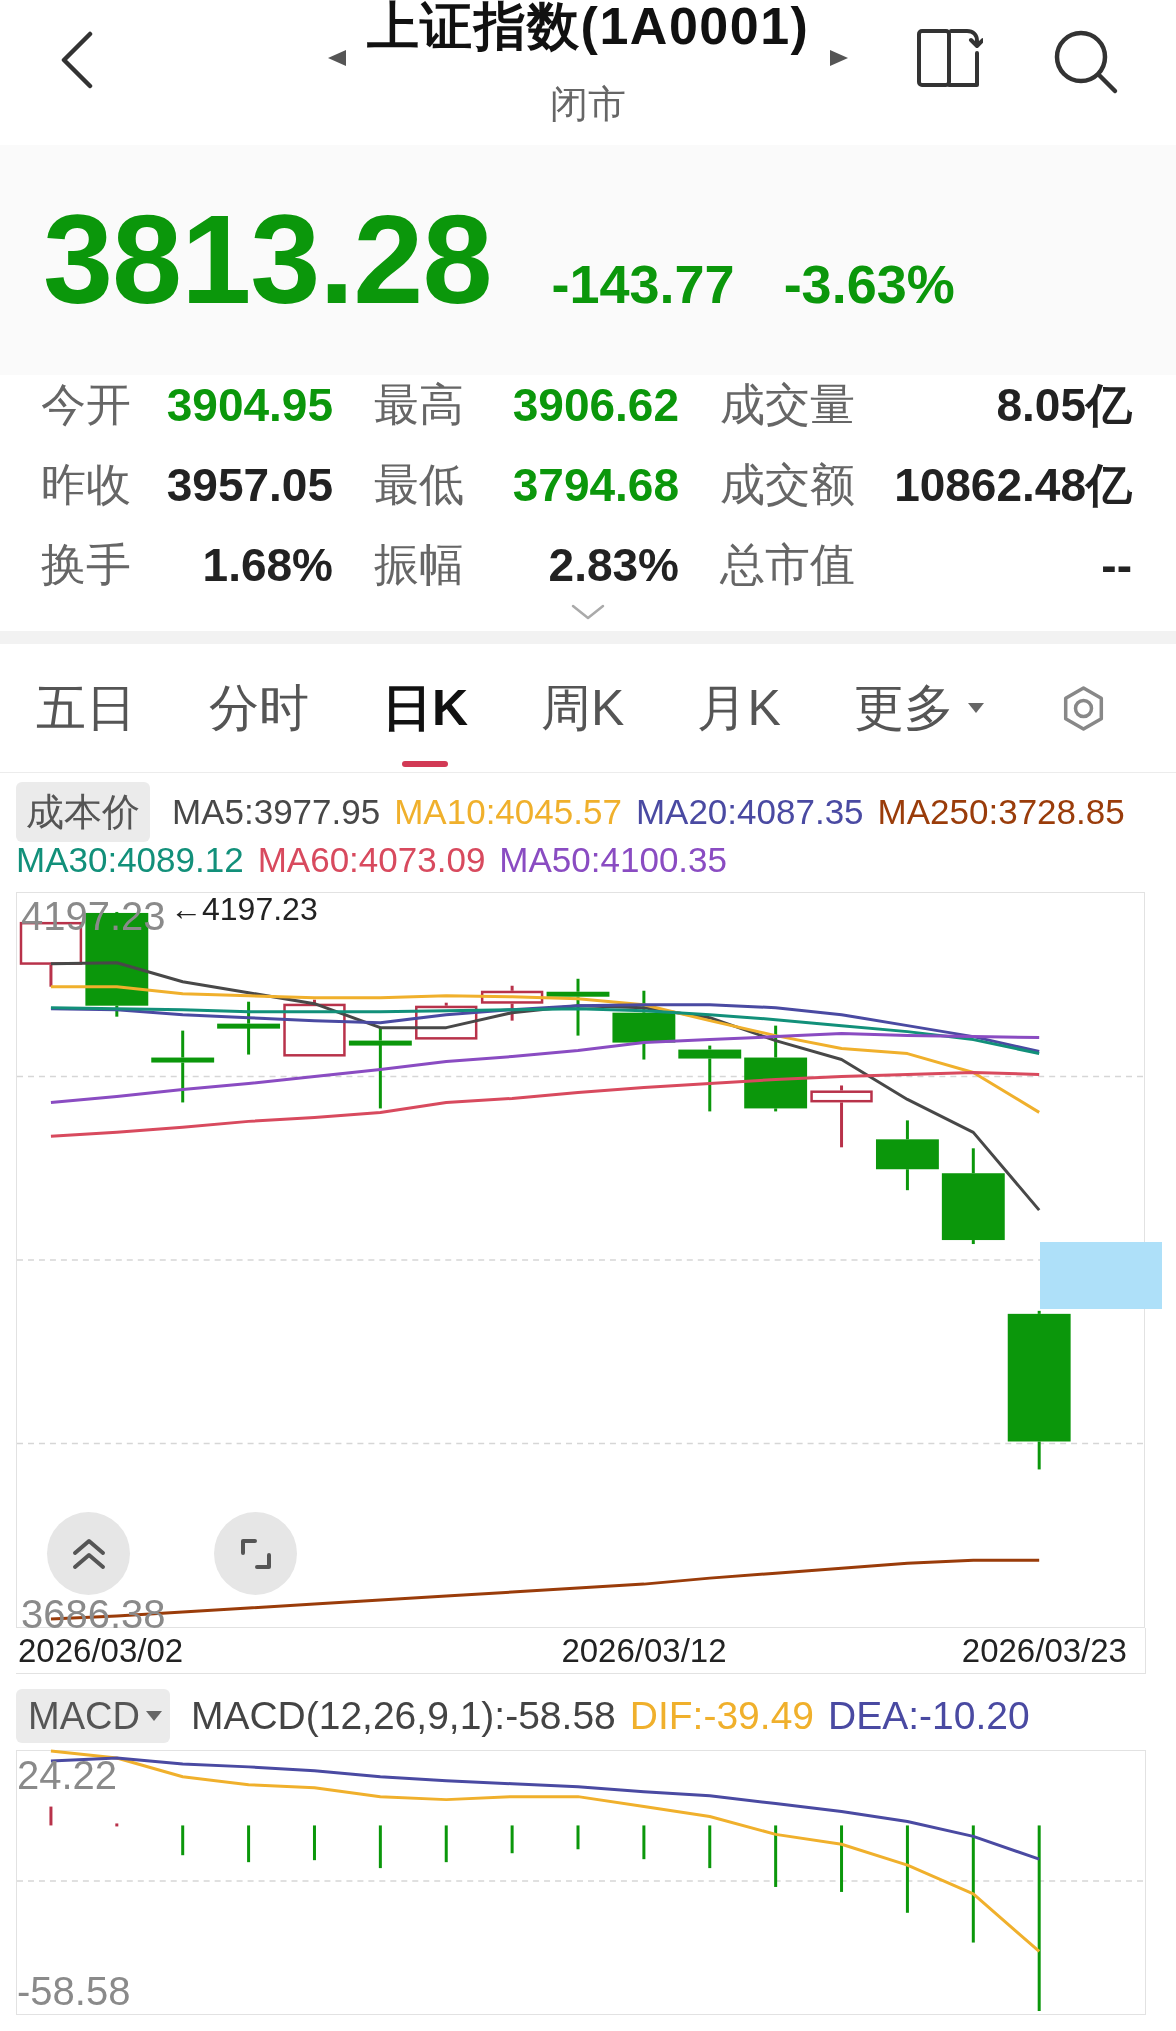 The height and width of the screenshot is (2031, 1176). Describe the element at coordinates (721, 1716) in the screenshot. I see `indicator-label: DIF:-39.49` at that location.